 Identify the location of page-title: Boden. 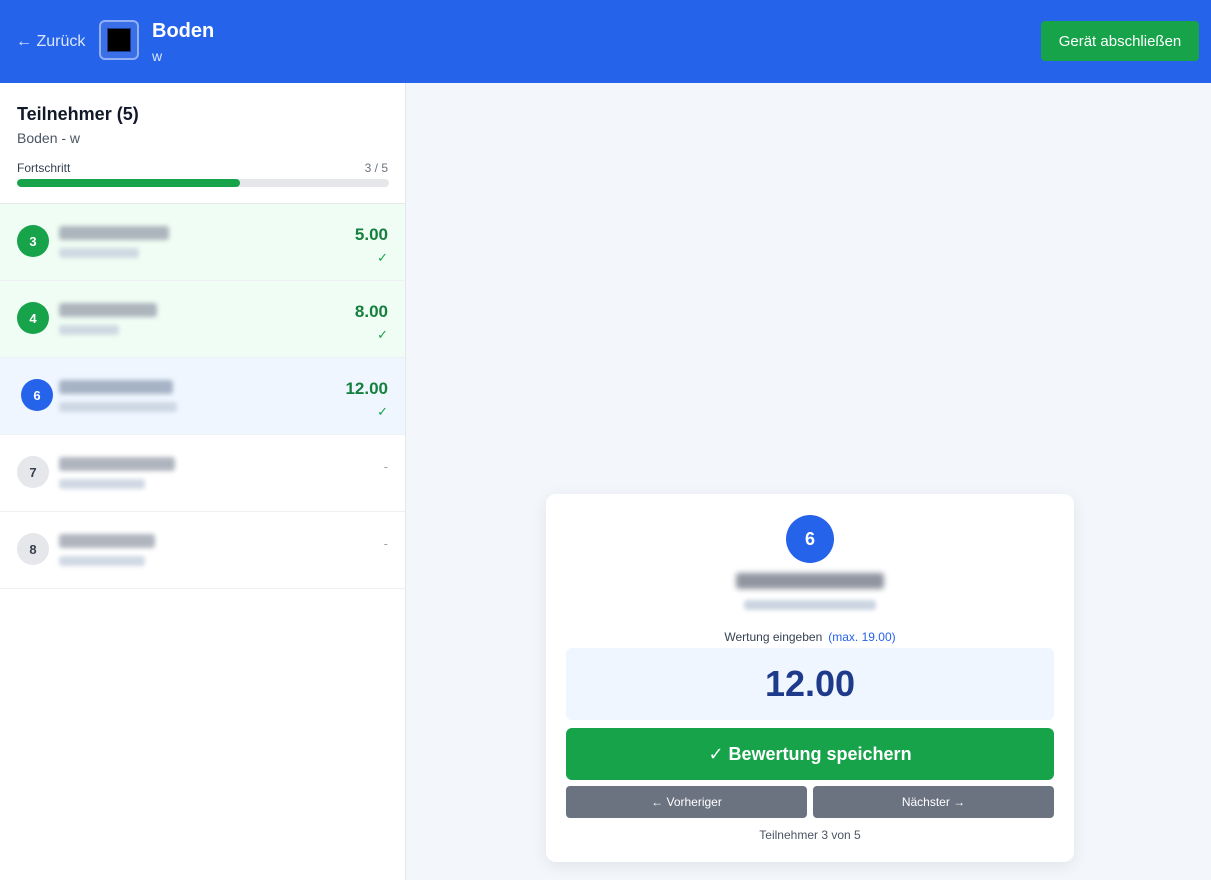
(183, 31).